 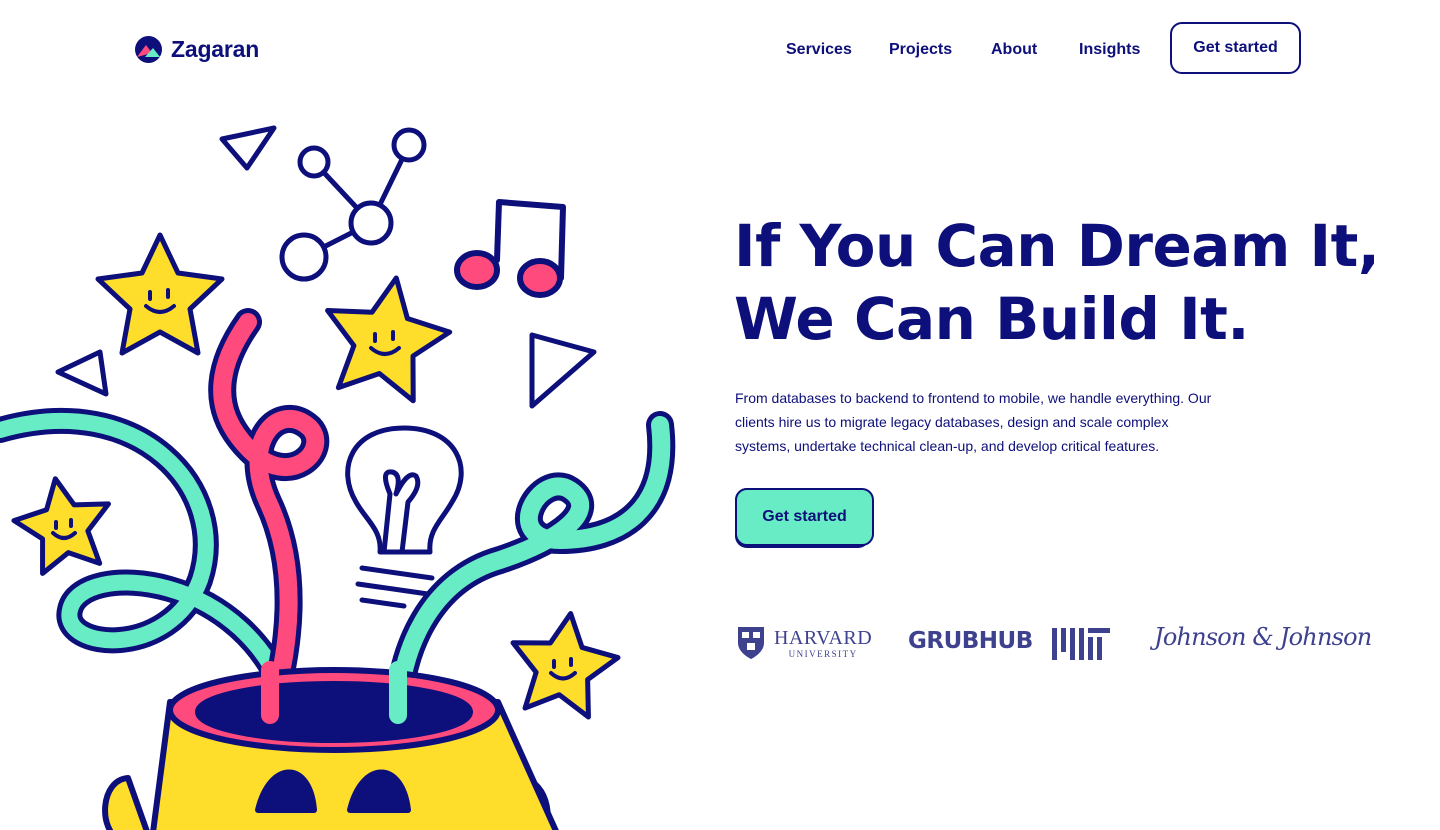 I want to click on harvard-logo: HARVARD UNIVERSITY, so click(x=804, y=643).